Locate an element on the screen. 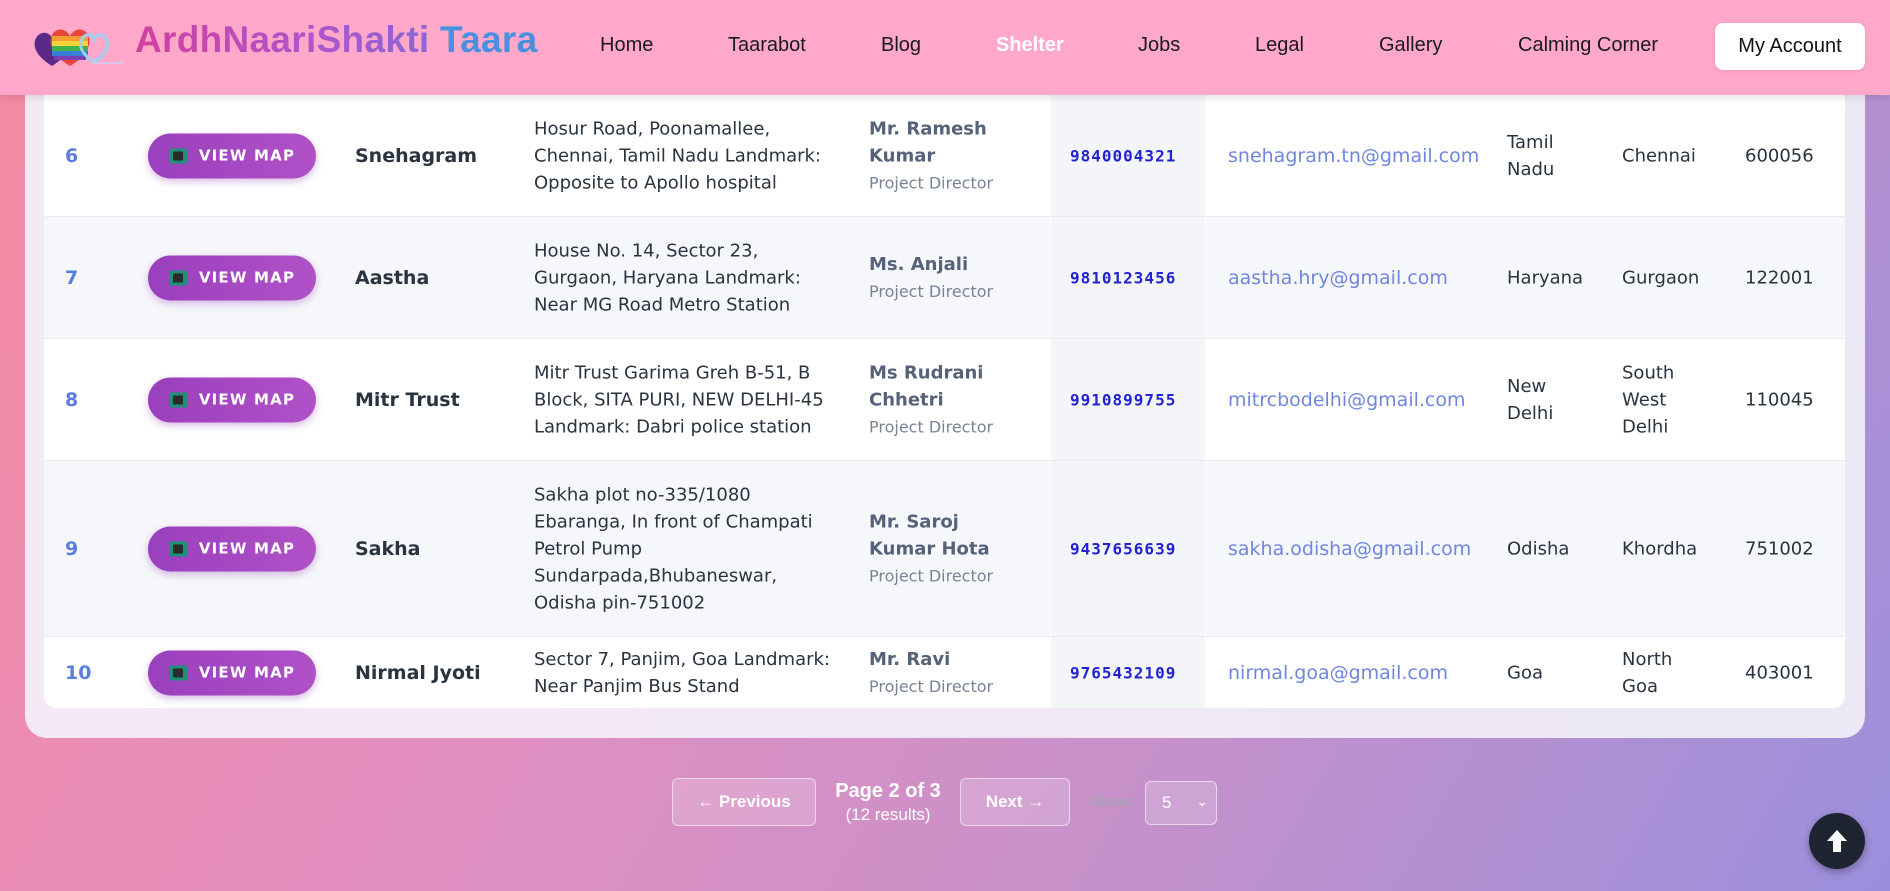 This screenshot has width=1890, height=891. phone-number: 9840004321 is located at coordinates (1123, 155).